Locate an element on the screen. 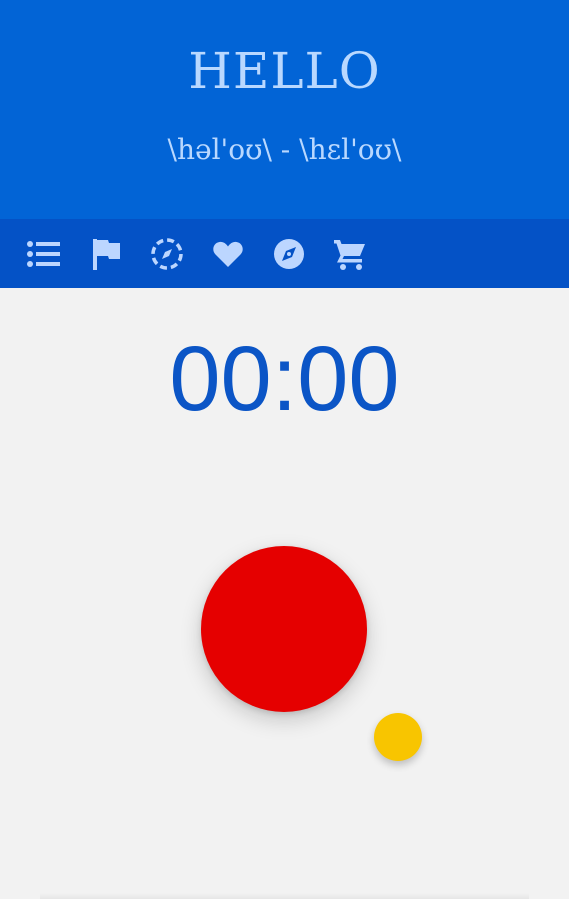 The height and width of the screenshot is (899, 569). explore-dashed-button is located at coordinates (167, 254).